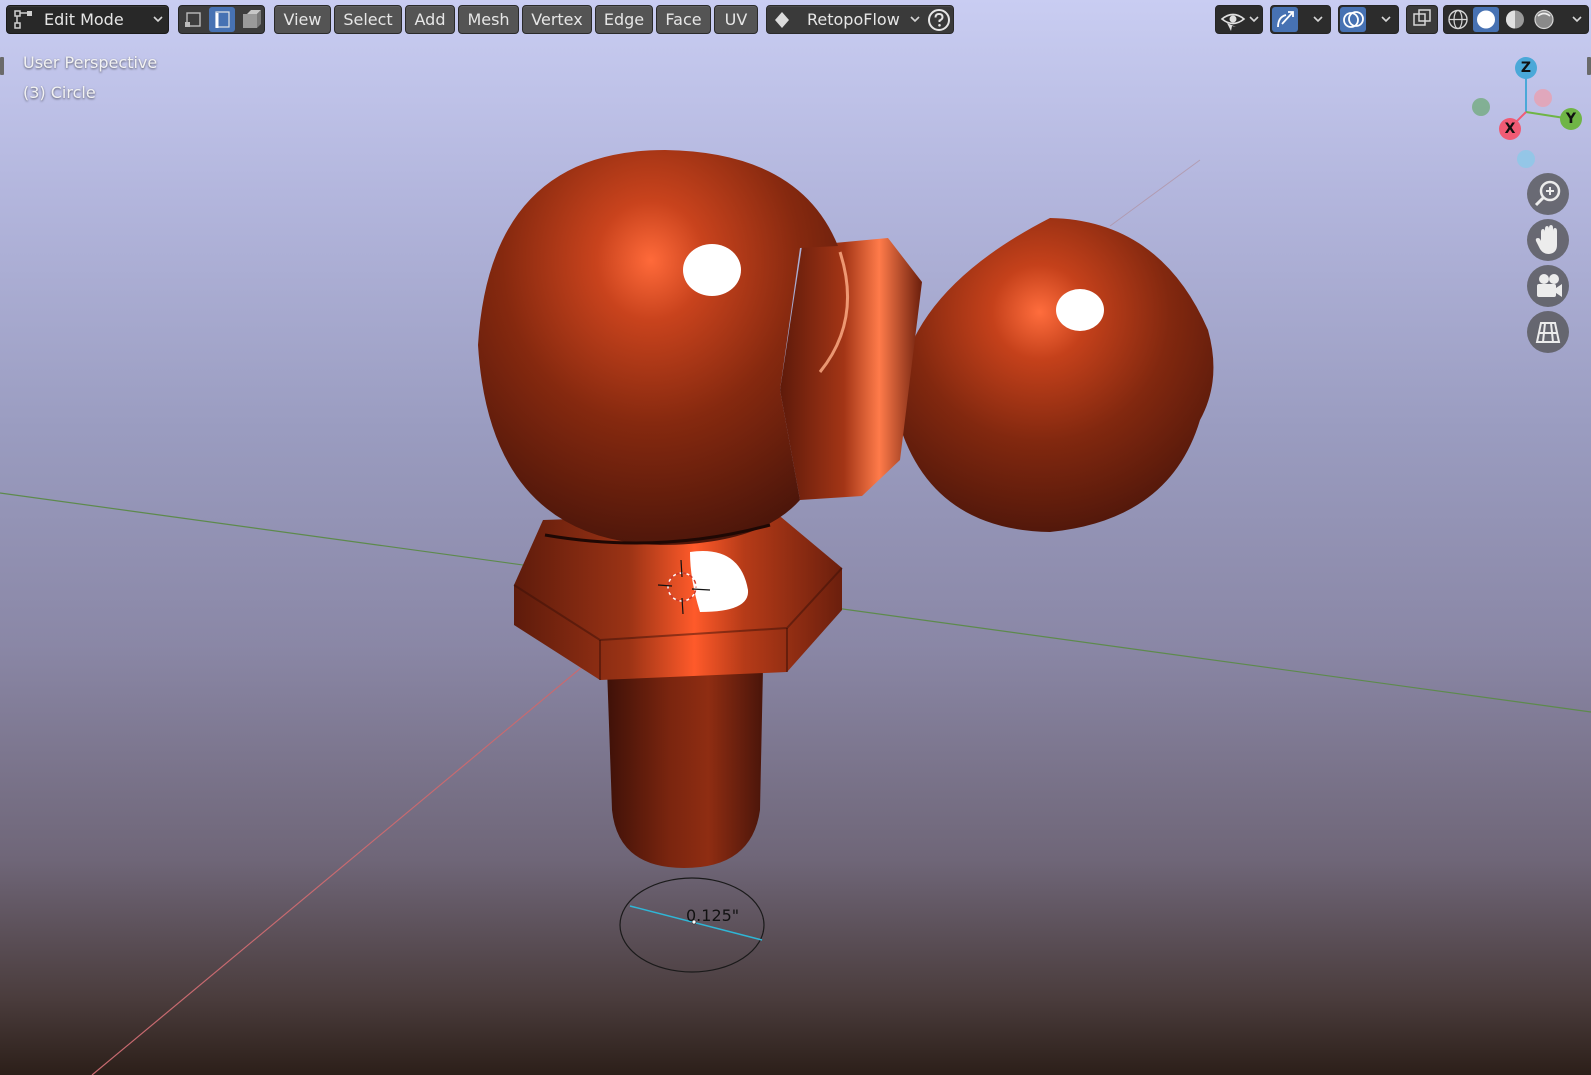  Describe the element at coordinates (346, 863) in the screenshot. I see `x-axis-line` at that location.